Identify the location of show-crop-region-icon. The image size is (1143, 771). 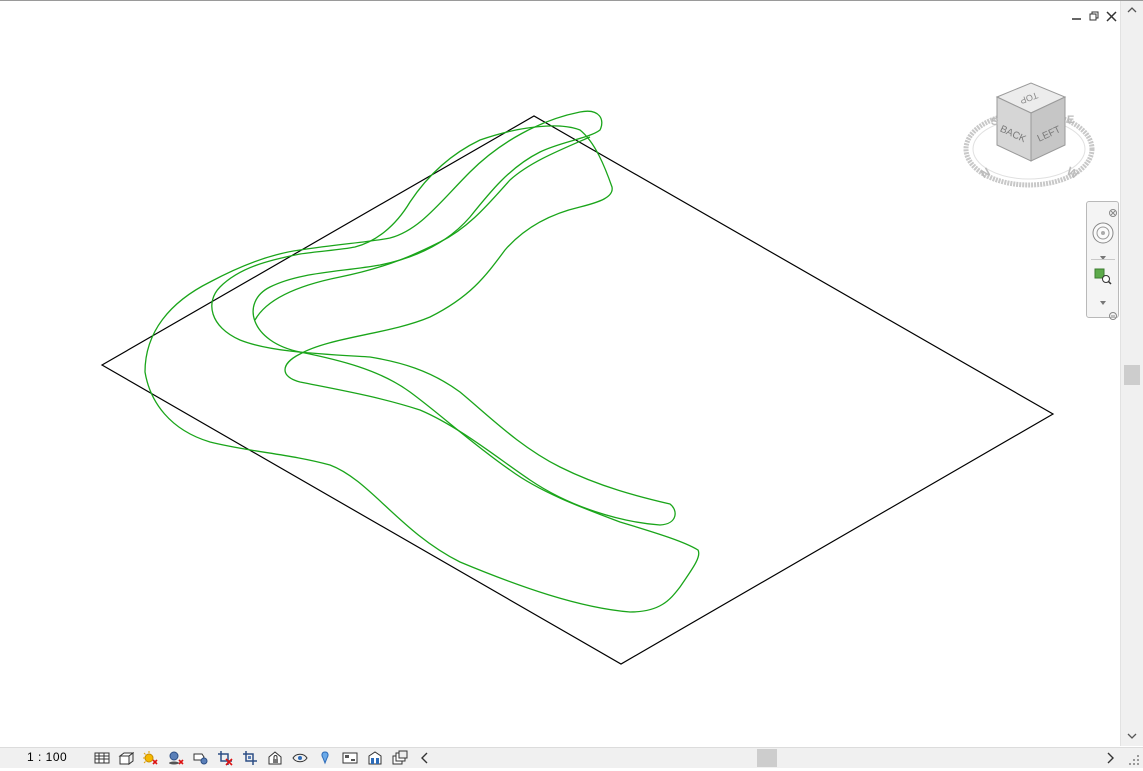
(250, 758).